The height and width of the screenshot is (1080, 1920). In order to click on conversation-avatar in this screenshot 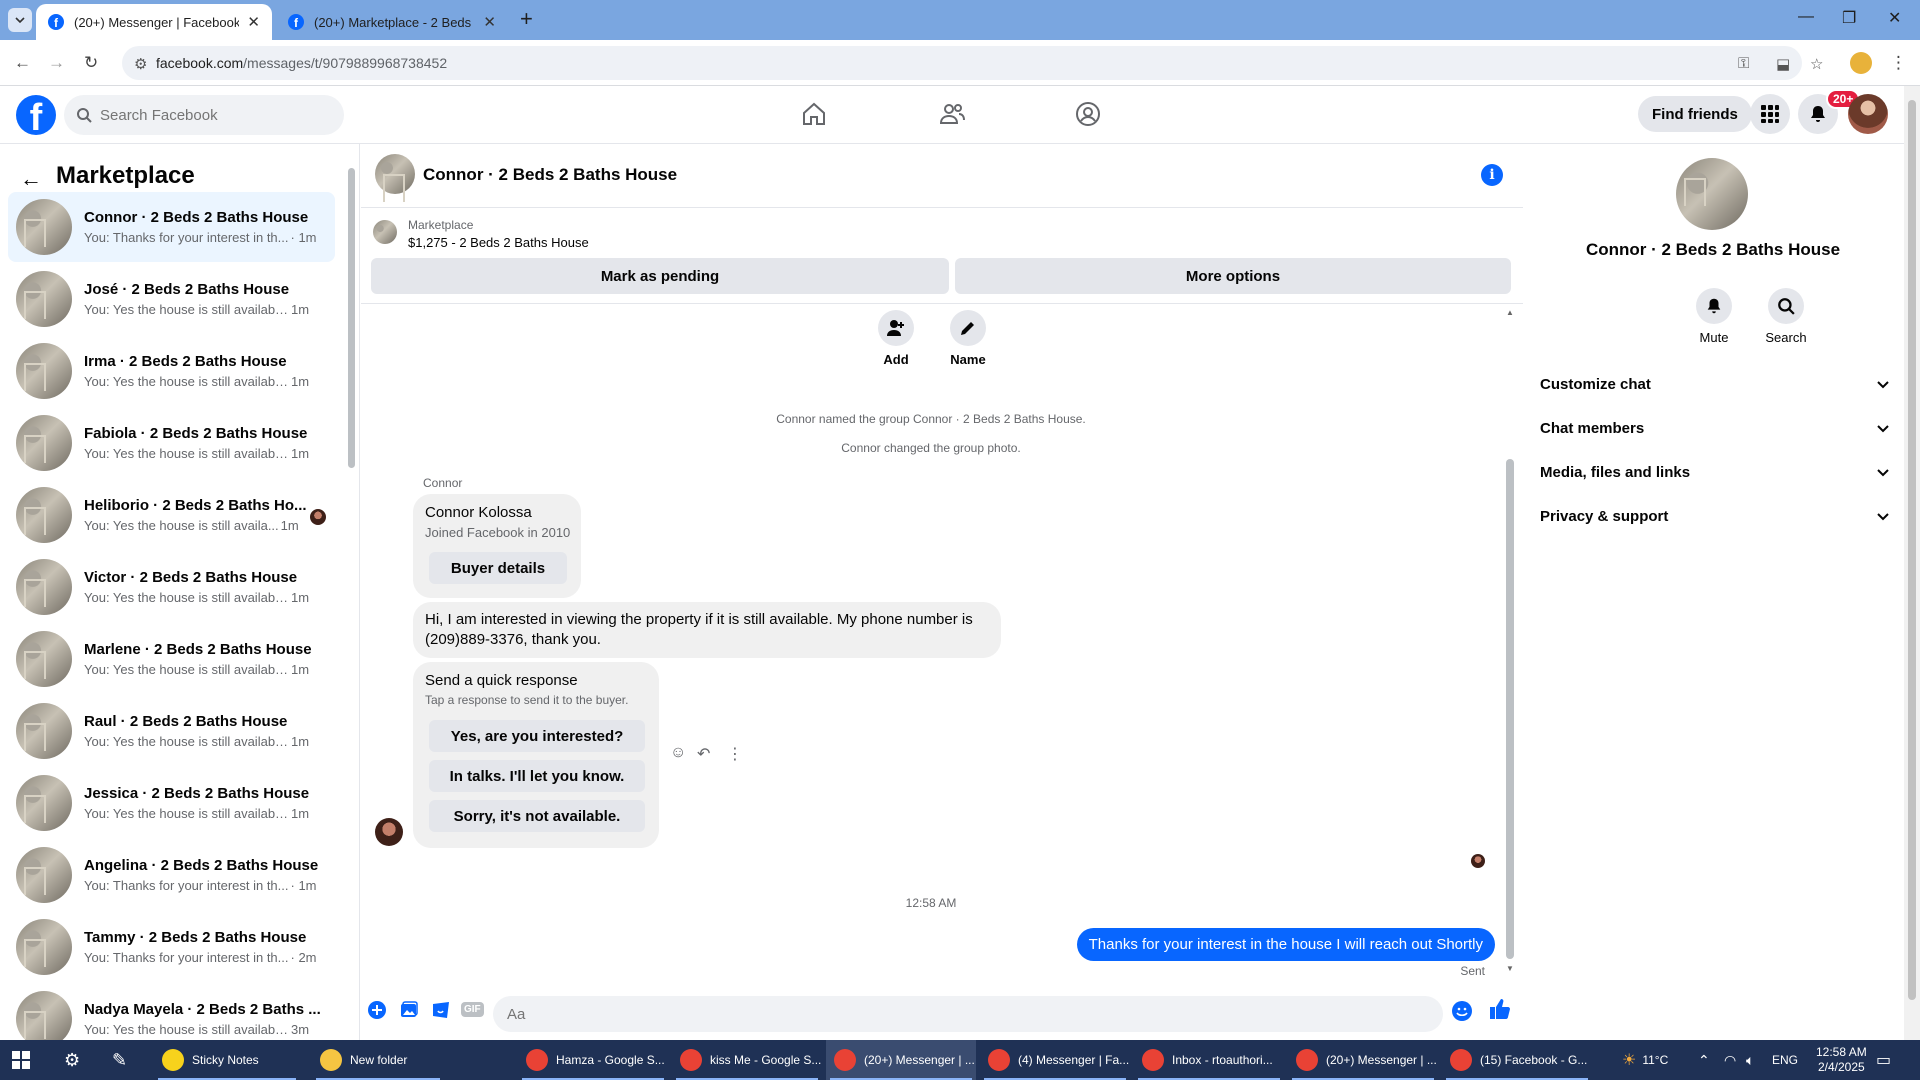, I will do `click(44, 587)`.